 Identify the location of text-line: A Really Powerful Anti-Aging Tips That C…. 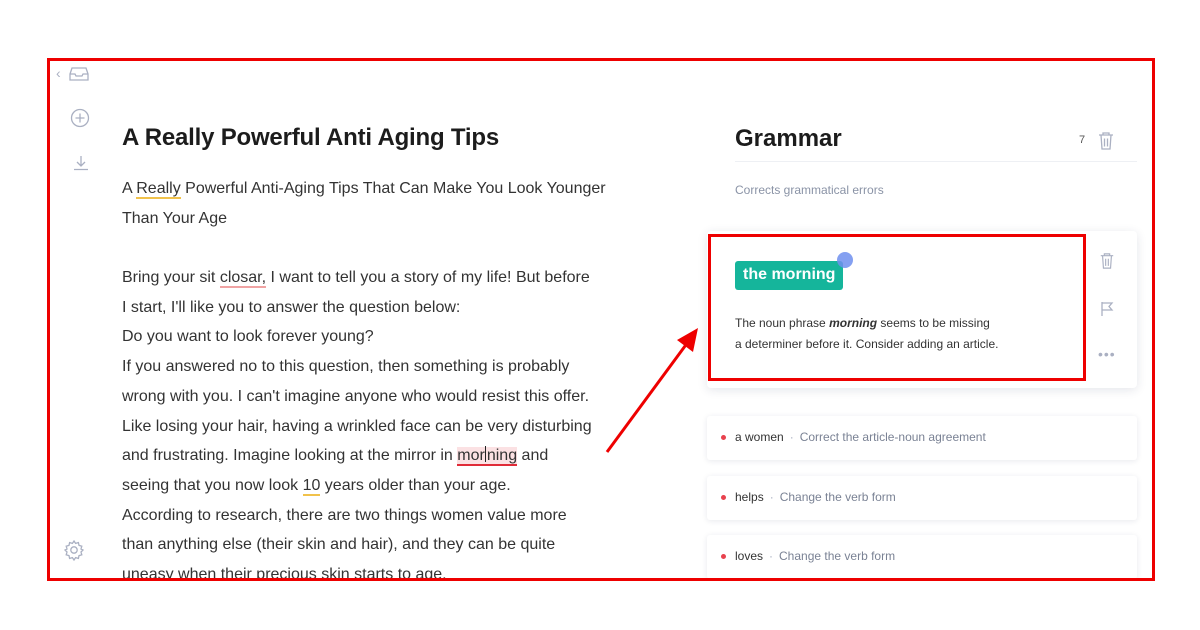
(364, 189).